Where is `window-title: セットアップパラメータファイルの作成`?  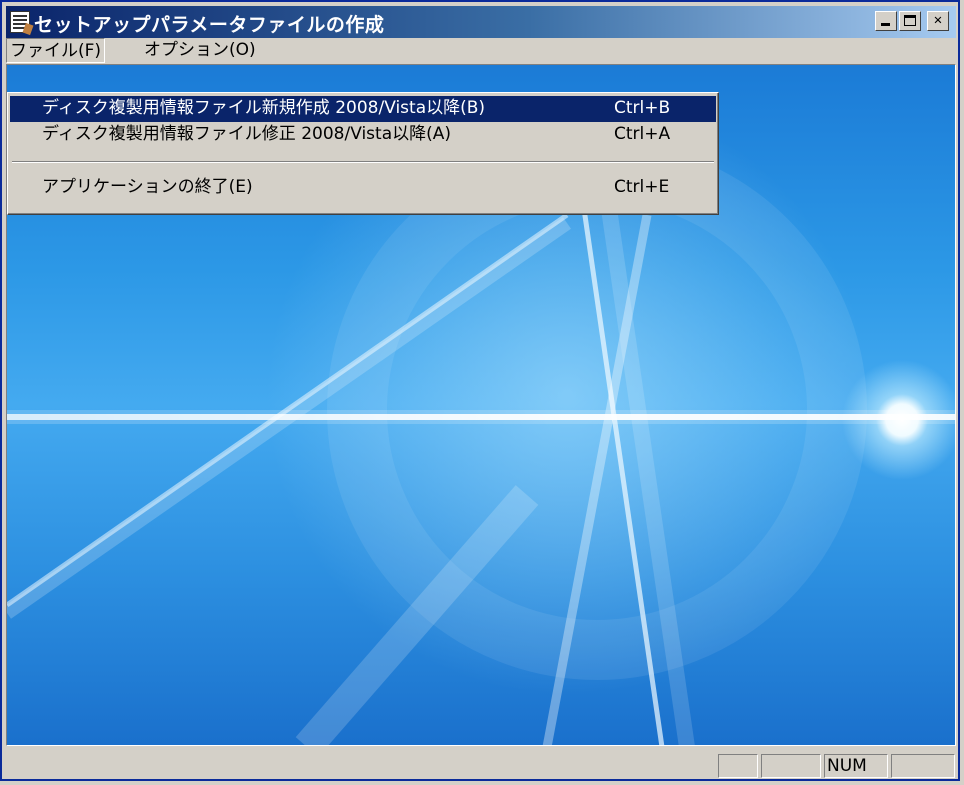 window-title: セットアップパラメータファイルの作成 is located at coordinates (209, 25).